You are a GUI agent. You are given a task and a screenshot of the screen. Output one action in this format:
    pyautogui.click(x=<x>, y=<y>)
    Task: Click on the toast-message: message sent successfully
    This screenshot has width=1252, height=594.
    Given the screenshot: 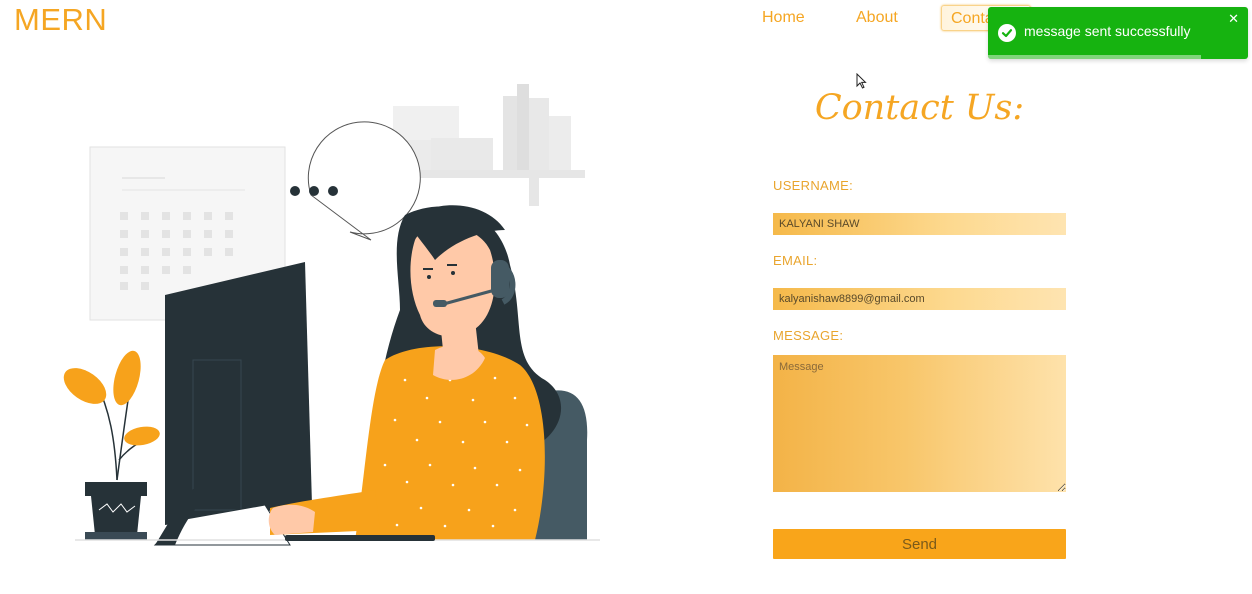 What is the action you would take?
    pyautogui.click(x=1107, y=31)
    